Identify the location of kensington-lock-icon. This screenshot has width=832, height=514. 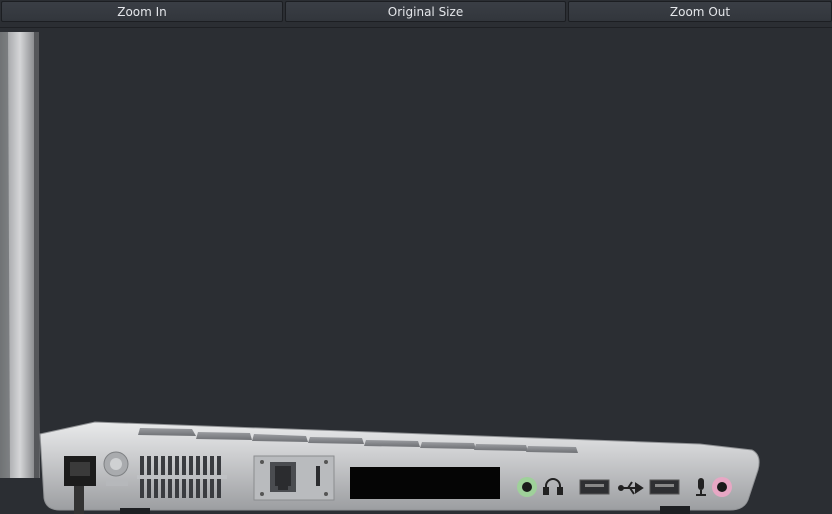
(116, 468).